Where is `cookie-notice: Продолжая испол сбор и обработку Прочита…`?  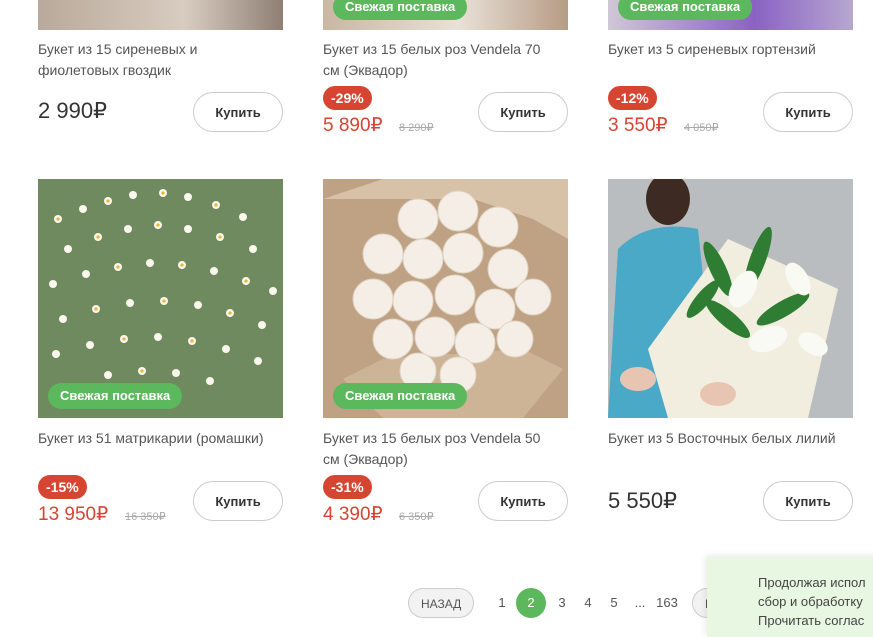
cookie-notice: Продолжая испол сбор и обработку Прочита… is located at coordinates (790, 597).